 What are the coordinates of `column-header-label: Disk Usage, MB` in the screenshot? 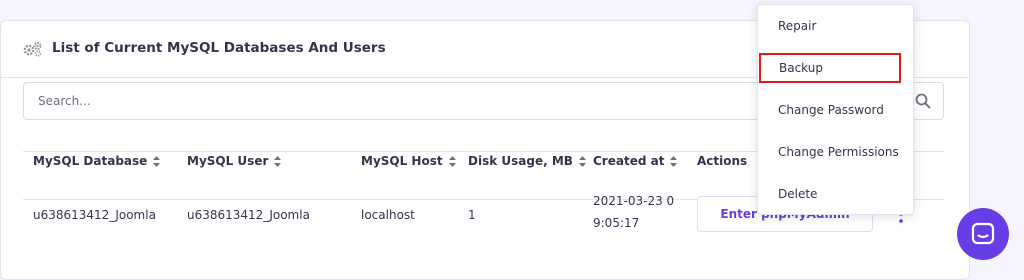 It's located at (520, 161).